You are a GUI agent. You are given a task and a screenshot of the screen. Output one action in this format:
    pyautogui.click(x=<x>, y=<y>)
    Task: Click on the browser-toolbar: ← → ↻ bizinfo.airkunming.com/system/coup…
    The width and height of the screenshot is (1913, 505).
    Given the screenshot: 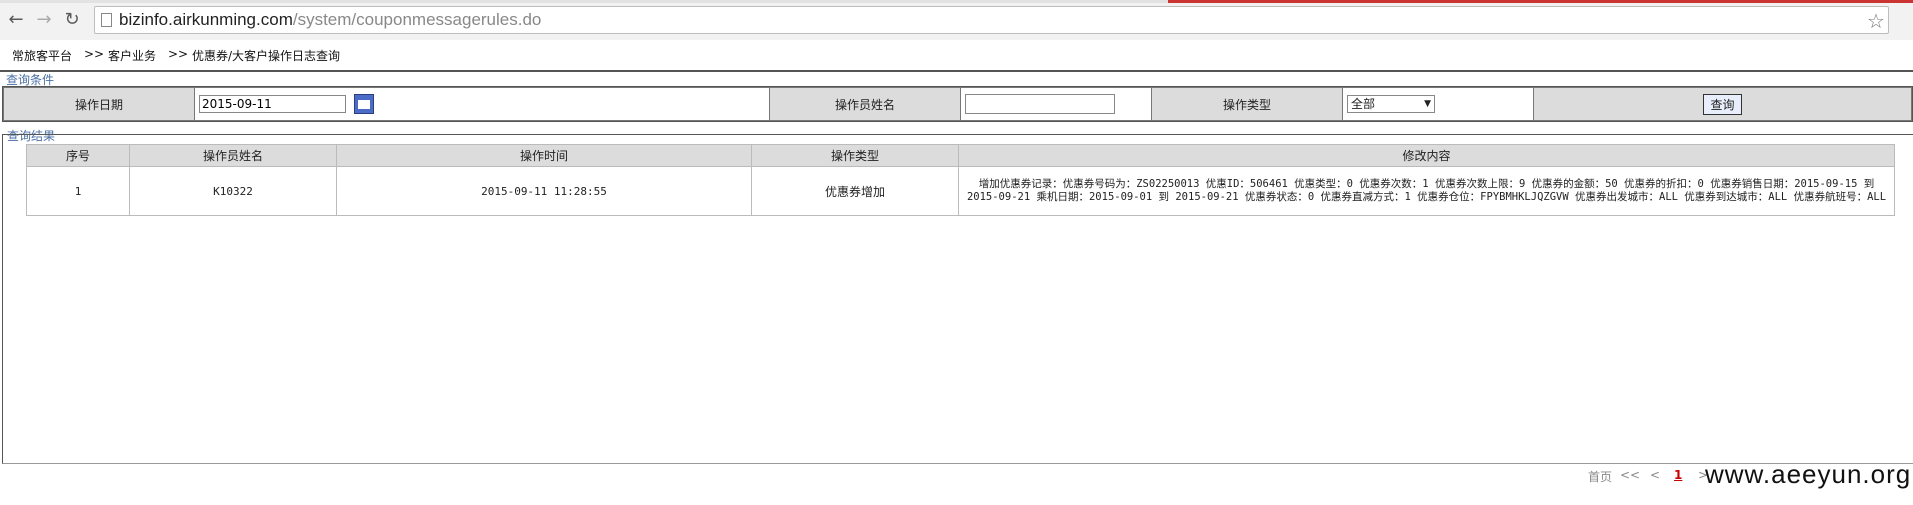 What is the action you would take?
    pyautogui.click(x=956, y=20)
    